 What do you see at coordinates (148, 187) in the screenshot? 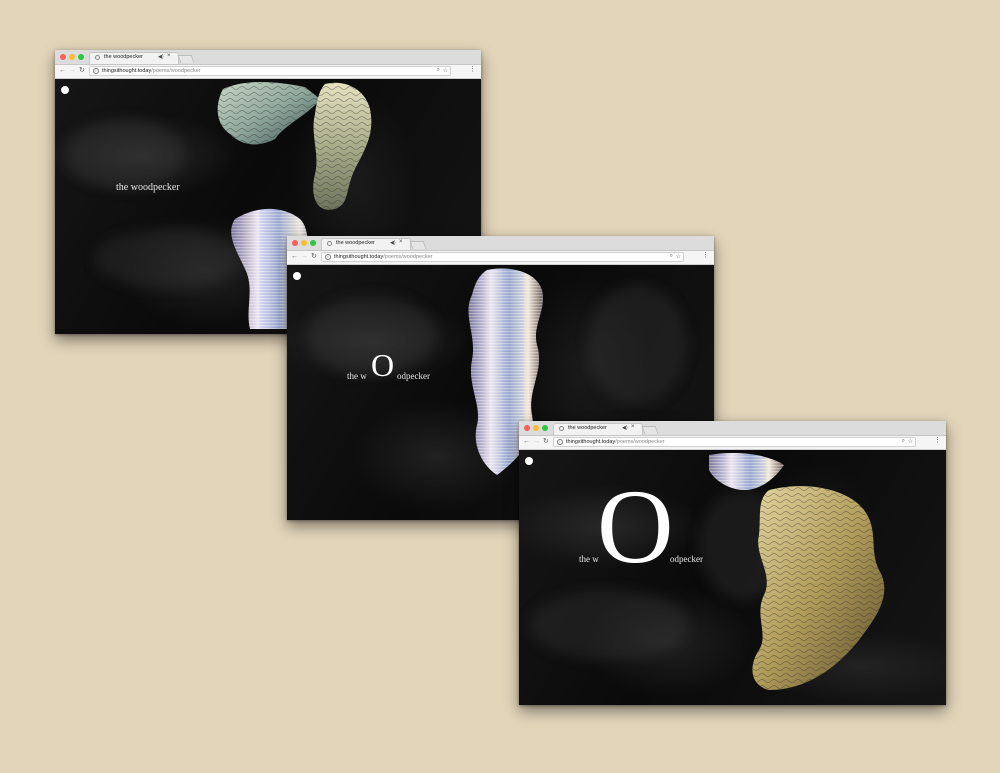
I see `poem-title: the woodpecker` at bounding box center [148, 187].